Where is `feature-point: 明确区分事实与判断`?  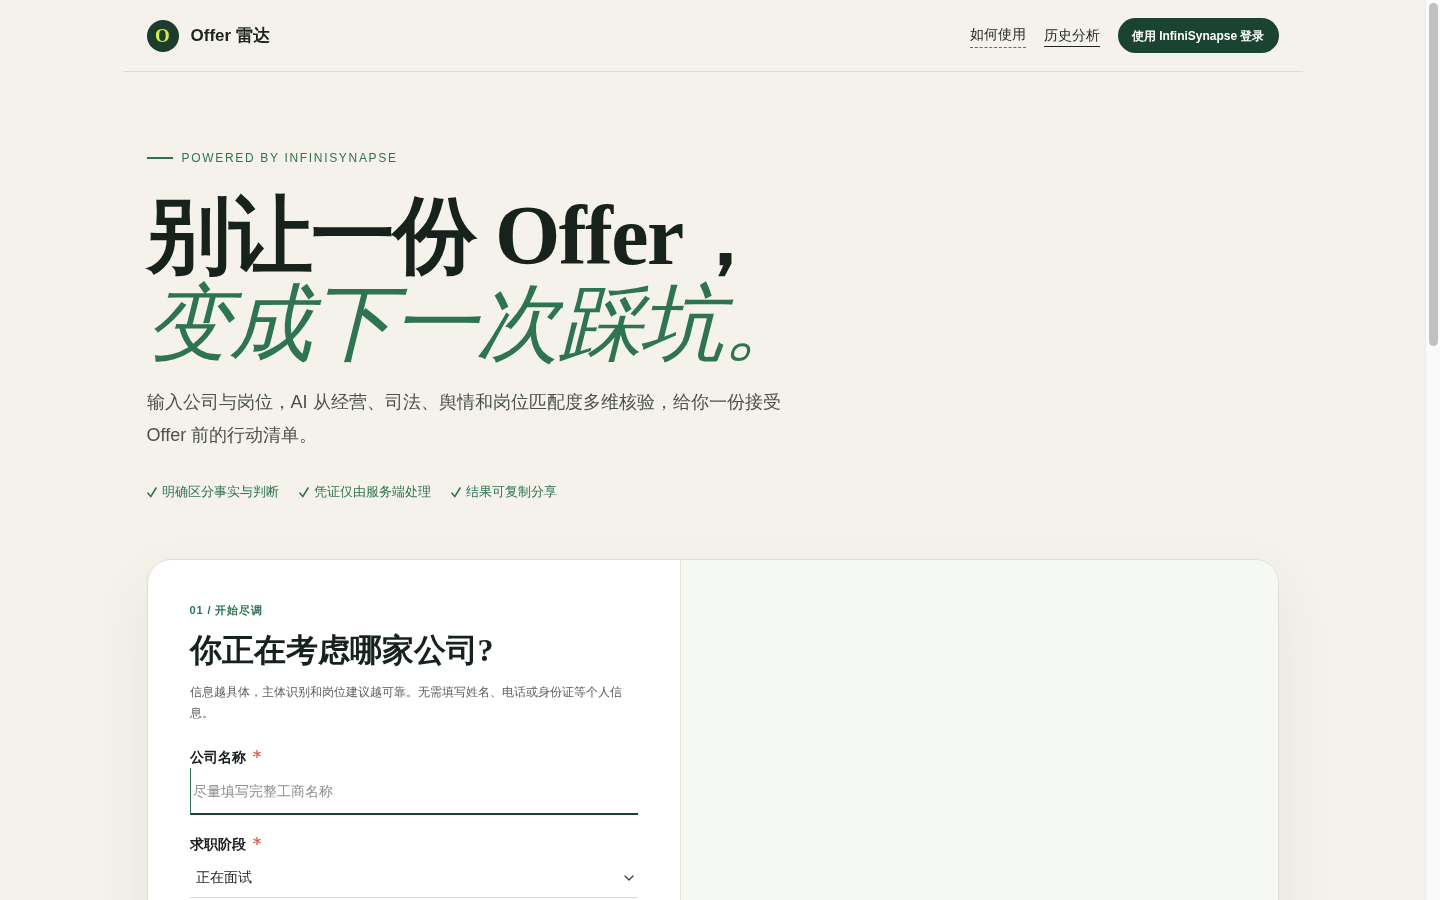
feature-point: 明确区分事实与判断 is located at coordinates (220, 492).